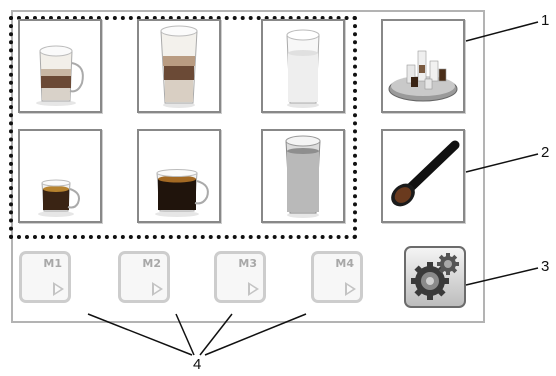  I want to click on callout-1: 1, so click(545, 20).